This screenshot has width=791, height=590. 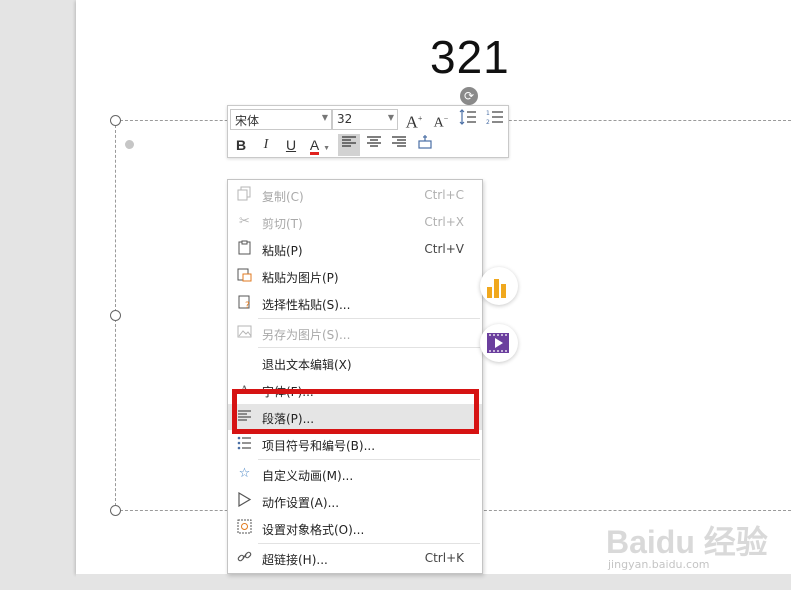 What do you see at coordinates (365, 119) in the screenshot?
I see `font-size-select: 32 ▼` at bounding box center [365, 119].